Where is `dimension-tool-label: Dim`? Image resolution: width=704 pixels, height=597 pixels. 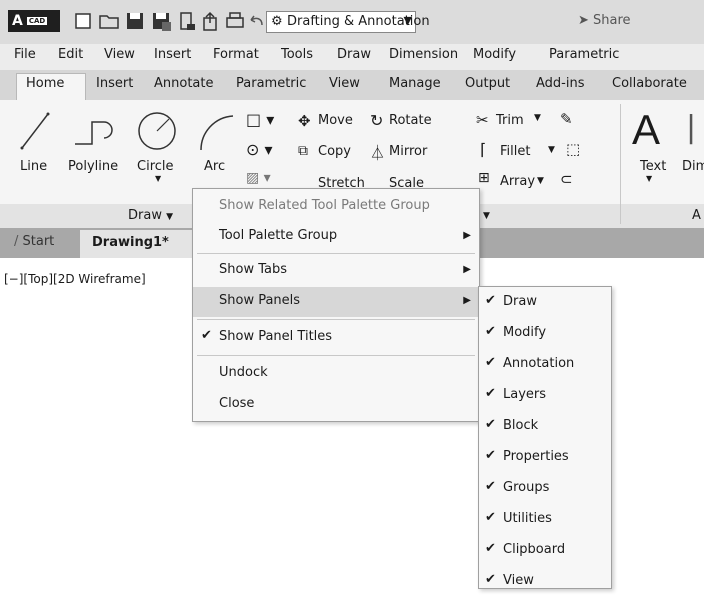
dimension-tool-label: Dim is located at coordinates (693, 166).